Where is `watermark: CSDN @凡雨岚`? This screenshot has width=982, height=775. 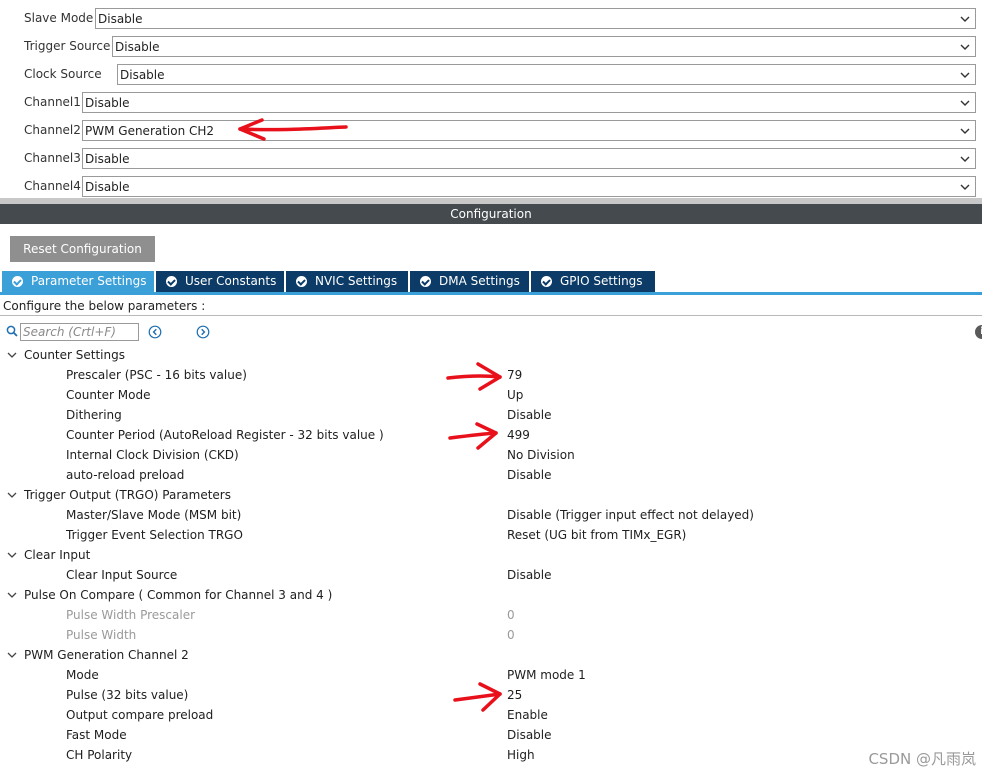
watermark: CSDN @凡雨岚 is located at coordinates (922, 759).